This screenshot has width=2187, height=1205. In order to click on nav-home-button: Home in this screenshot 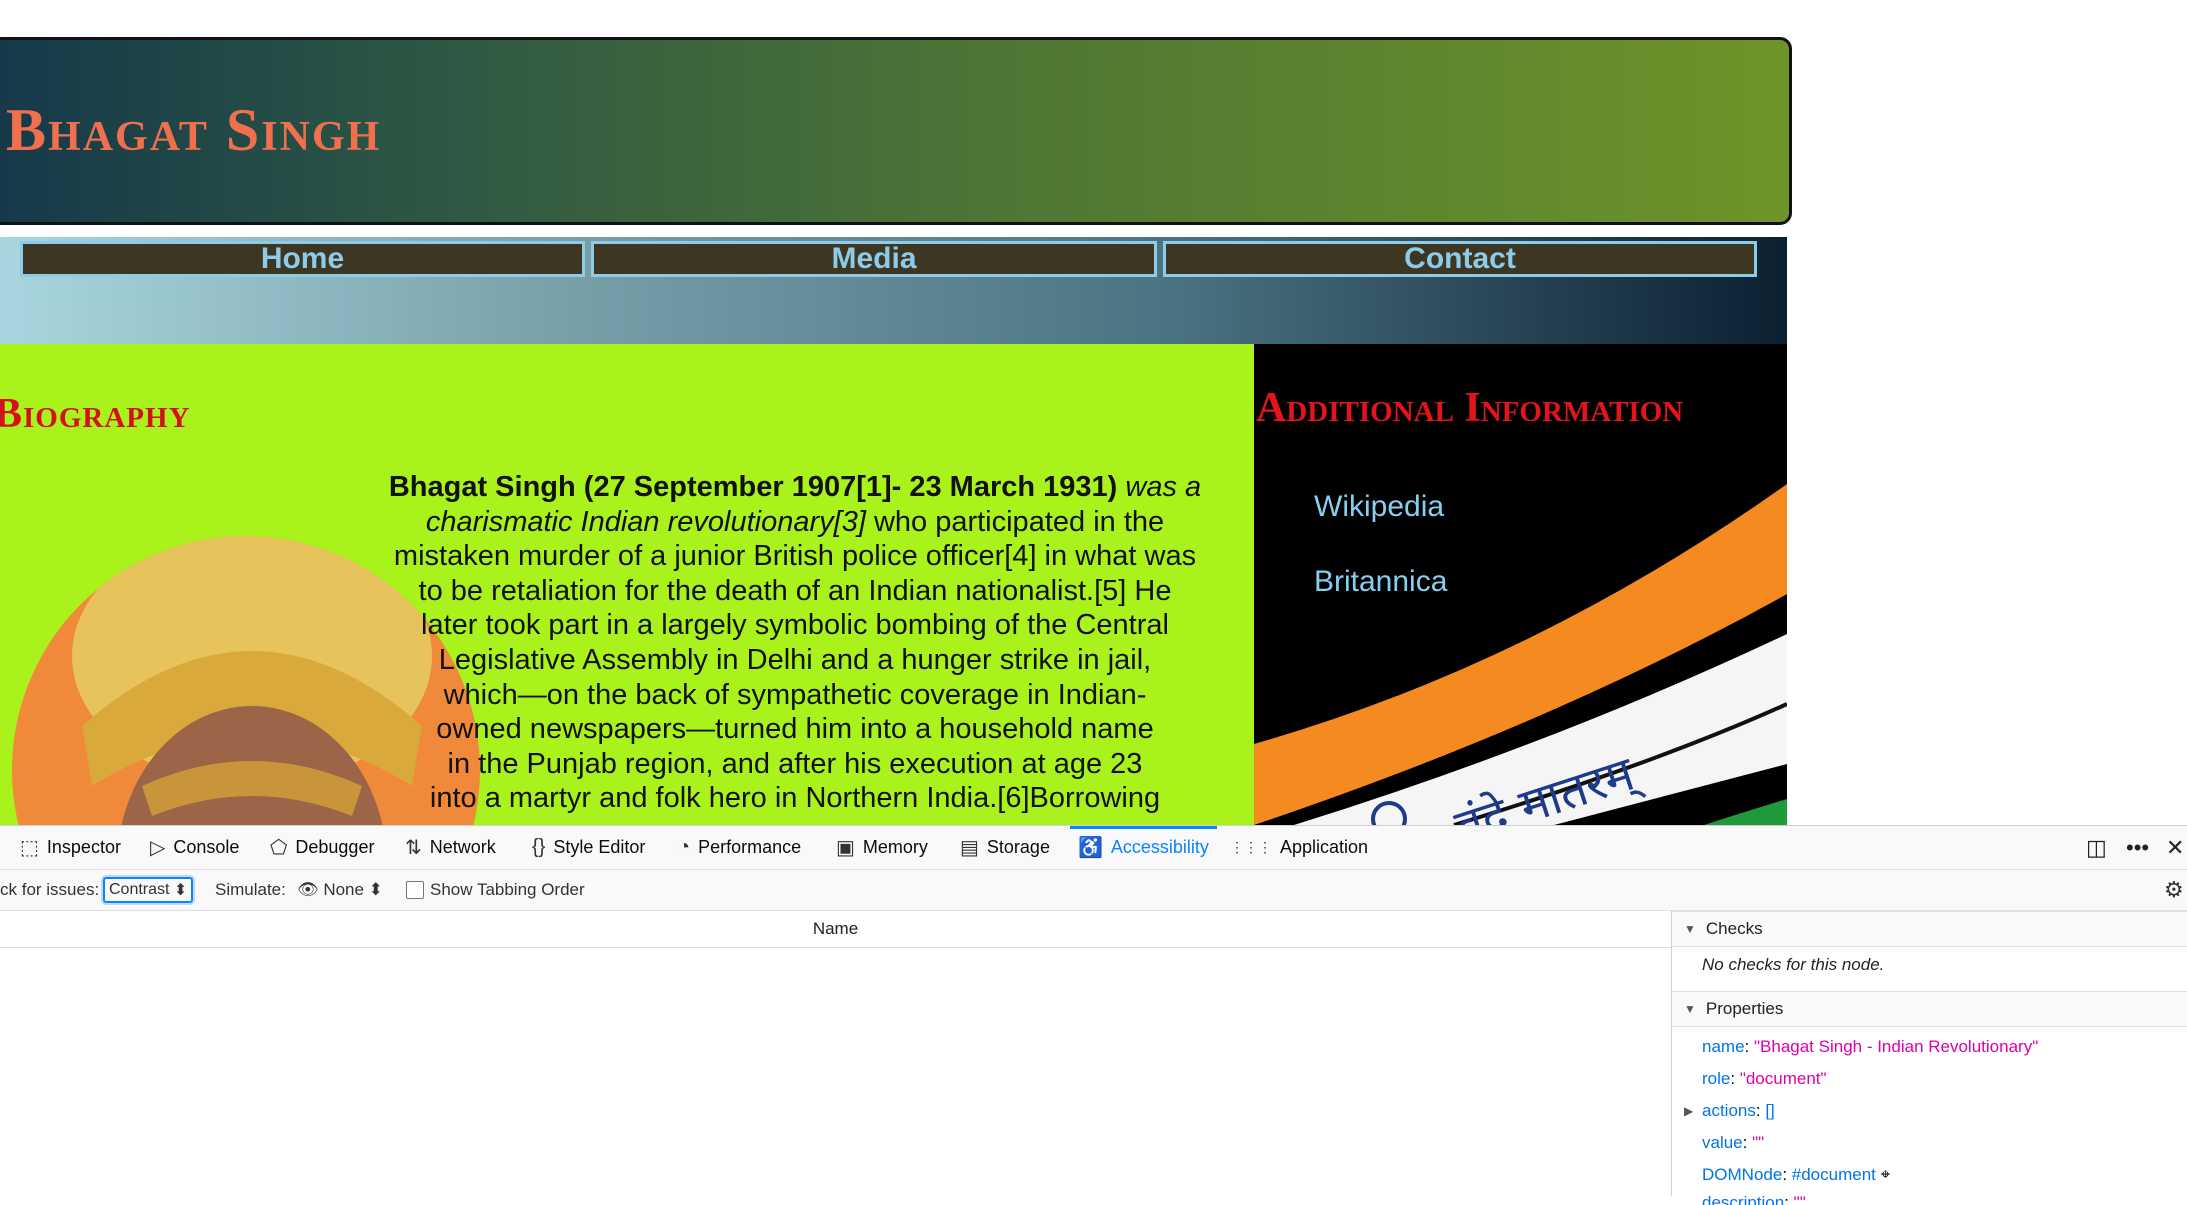, I will do `click(302, 259)`.